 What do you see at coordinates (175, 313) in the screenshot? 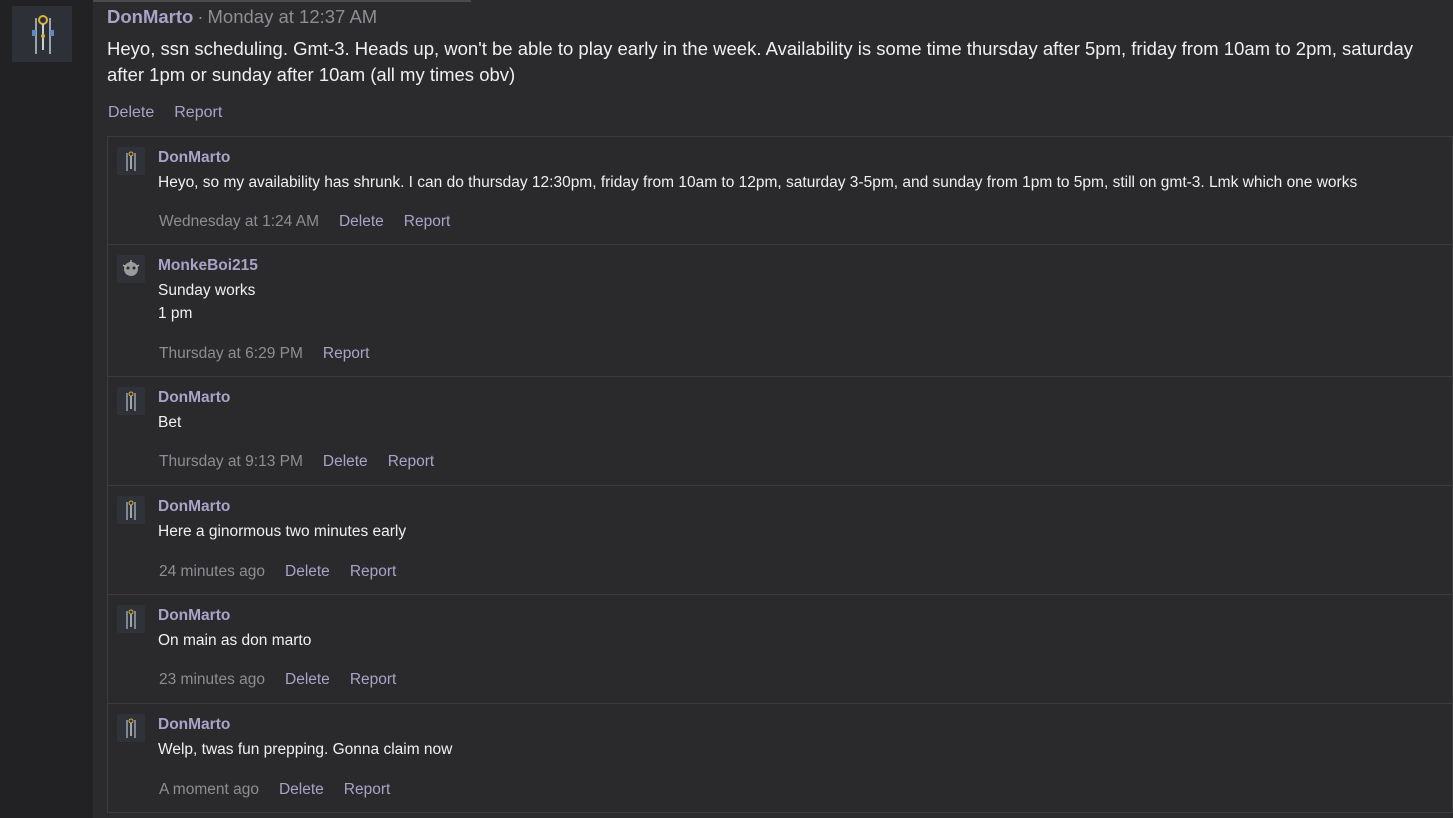
I see `comment-line: 1 pm` at bounding box center [175, 313].